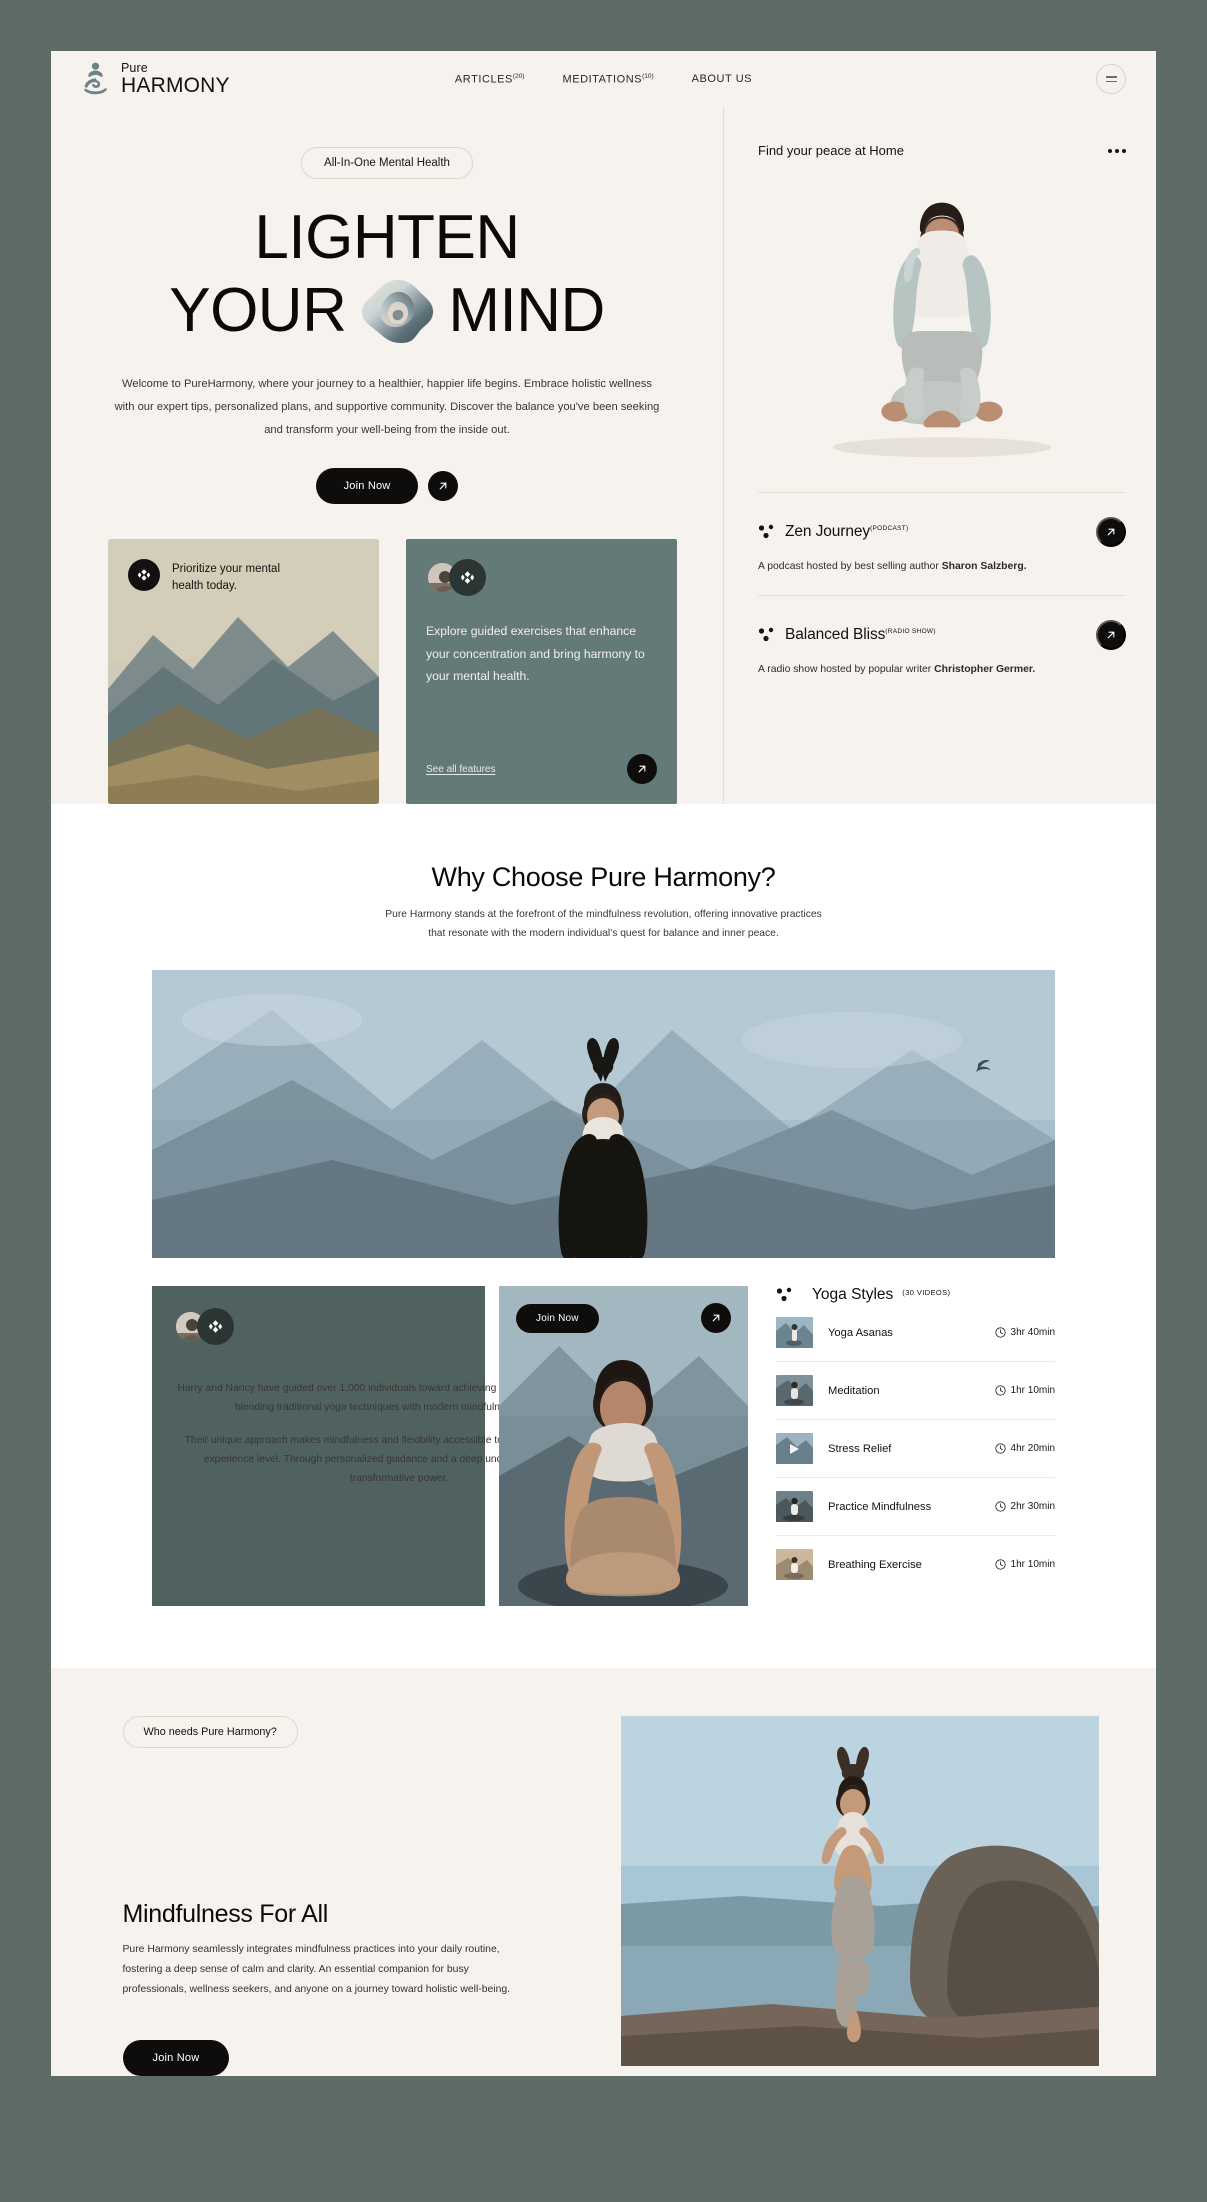  I want to click on hero-heading-line2: YOUR MIND, so click(387, 310).